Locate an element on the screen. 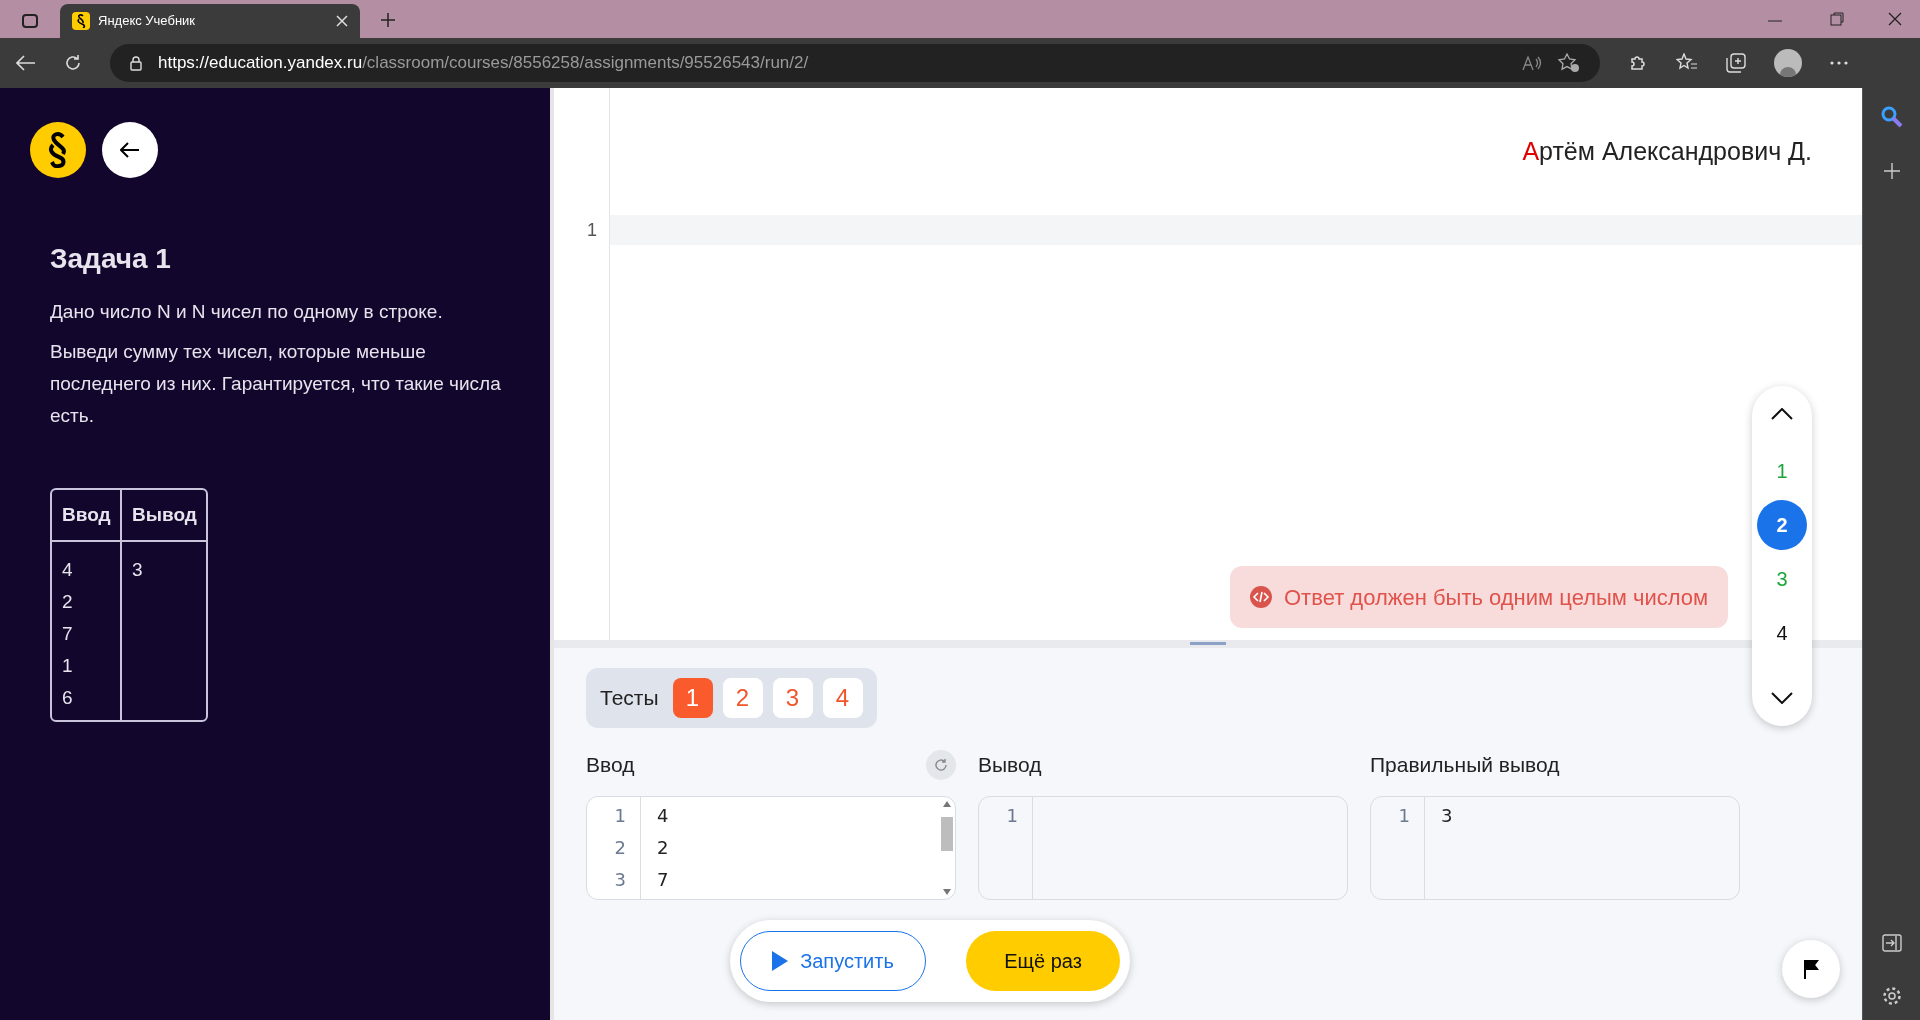  test-tab: 1 is located at coordinates (692, 698).